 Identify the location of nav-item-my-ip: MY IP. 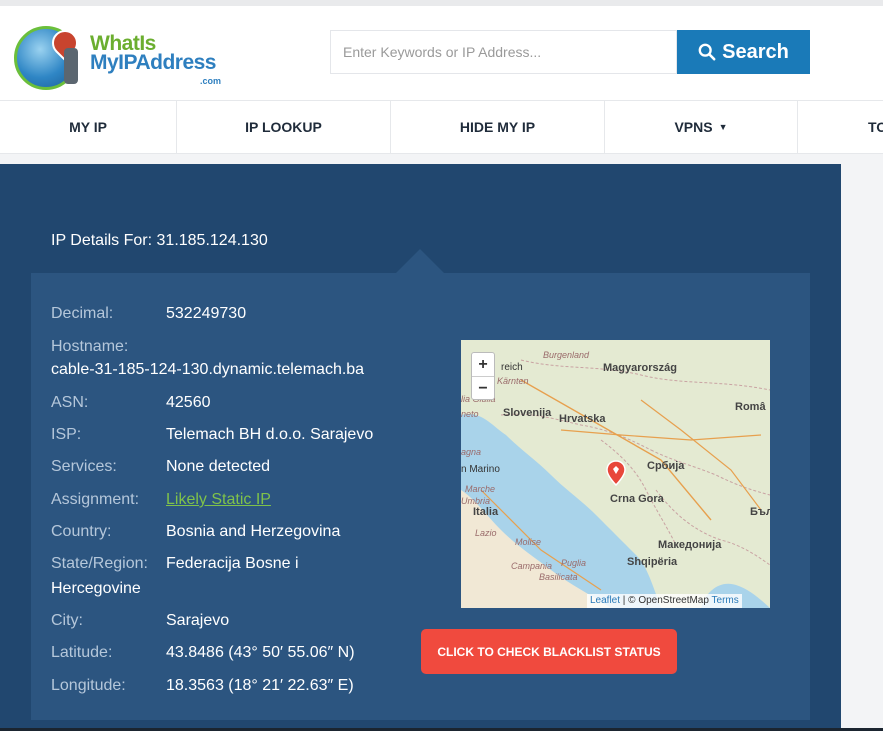
(88, 127).